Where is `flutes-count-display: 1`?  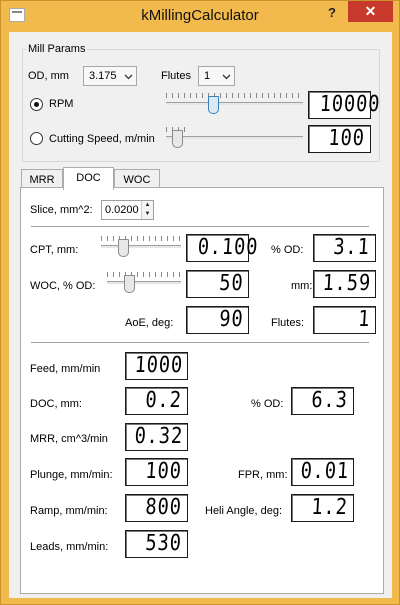
flutes-count-display: 1 is located at coordinates (344, 320).